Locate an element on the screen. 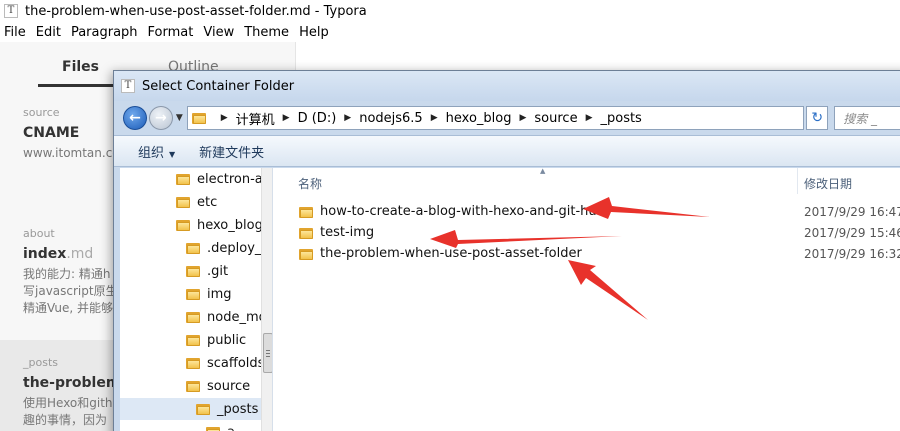  breadcrumb-posts: _posts is located at coordinates (620, 118).